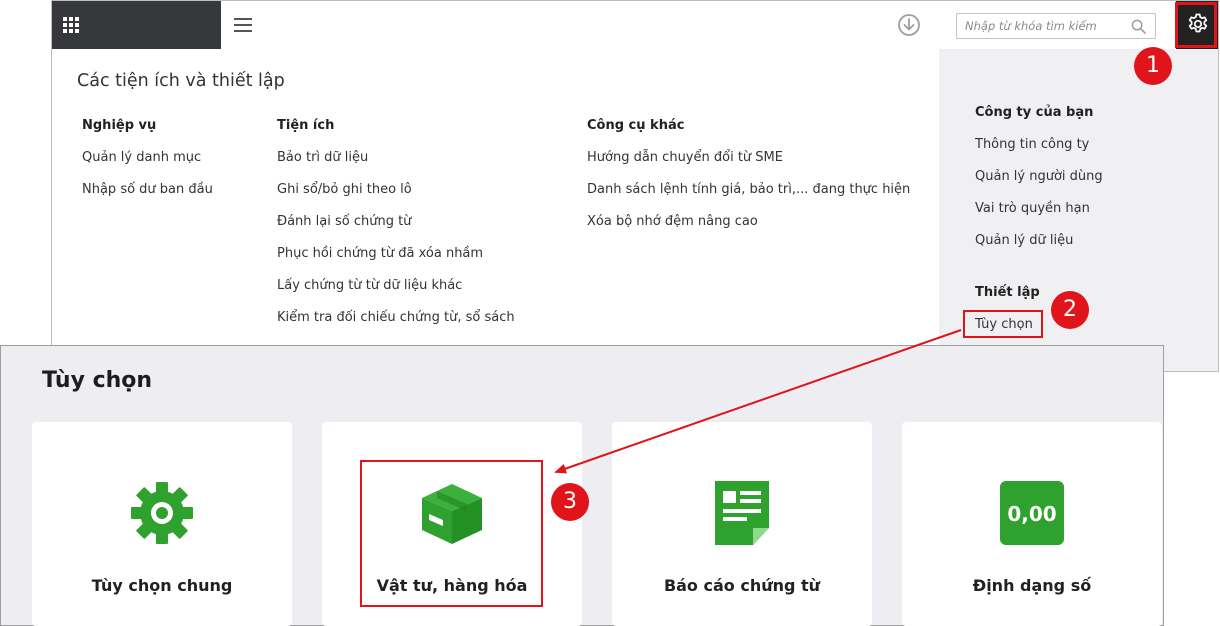  What do you see at coordinates (451, 533) in the screenshot?
I see `materials-card-highlight-box` at bounding box center [451, 533].